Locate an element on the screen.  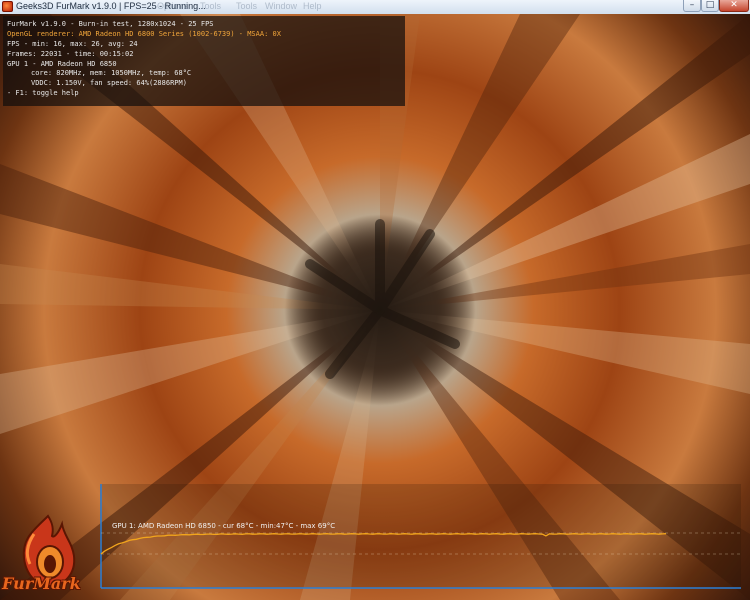
menu-item-help: Help is located at coordinates (312, 6).